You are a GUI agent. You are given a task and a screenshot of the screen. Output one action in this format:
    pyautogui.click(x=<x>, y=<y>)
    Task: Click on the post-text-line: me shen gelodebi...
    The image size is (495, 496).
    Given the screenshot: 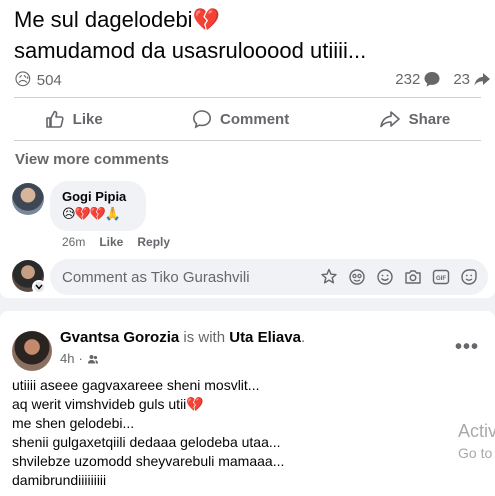 What is the action you would take?
    pyautogui.click(x=73, y=423)
    